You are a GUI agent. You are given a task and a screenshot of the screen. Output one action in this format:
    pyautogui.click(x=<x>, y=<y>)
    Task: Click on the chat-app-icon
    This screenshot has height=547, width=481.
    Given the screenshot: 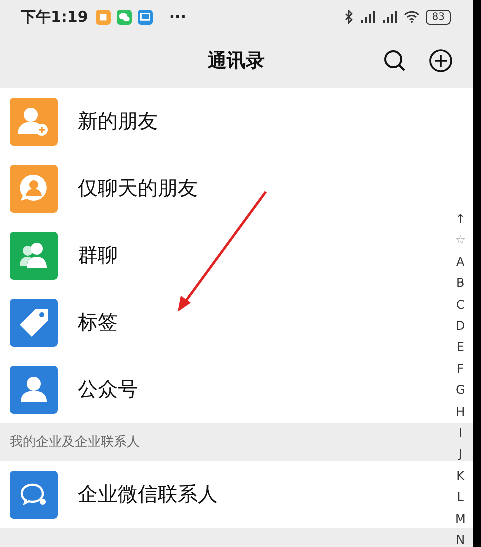 What is the action you would take?
    pyautogui.click(x=124, y=17)
    